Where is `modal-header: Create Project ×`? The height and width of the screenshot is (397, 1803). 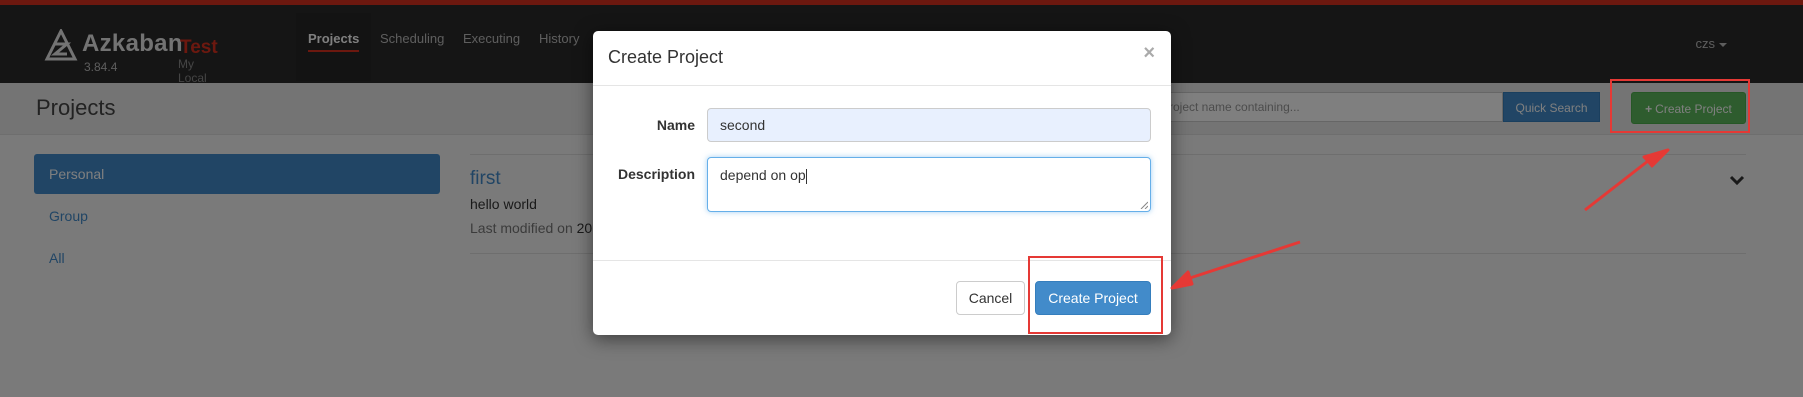 modal-header: Create Project × is located at coordinates (882, 58).